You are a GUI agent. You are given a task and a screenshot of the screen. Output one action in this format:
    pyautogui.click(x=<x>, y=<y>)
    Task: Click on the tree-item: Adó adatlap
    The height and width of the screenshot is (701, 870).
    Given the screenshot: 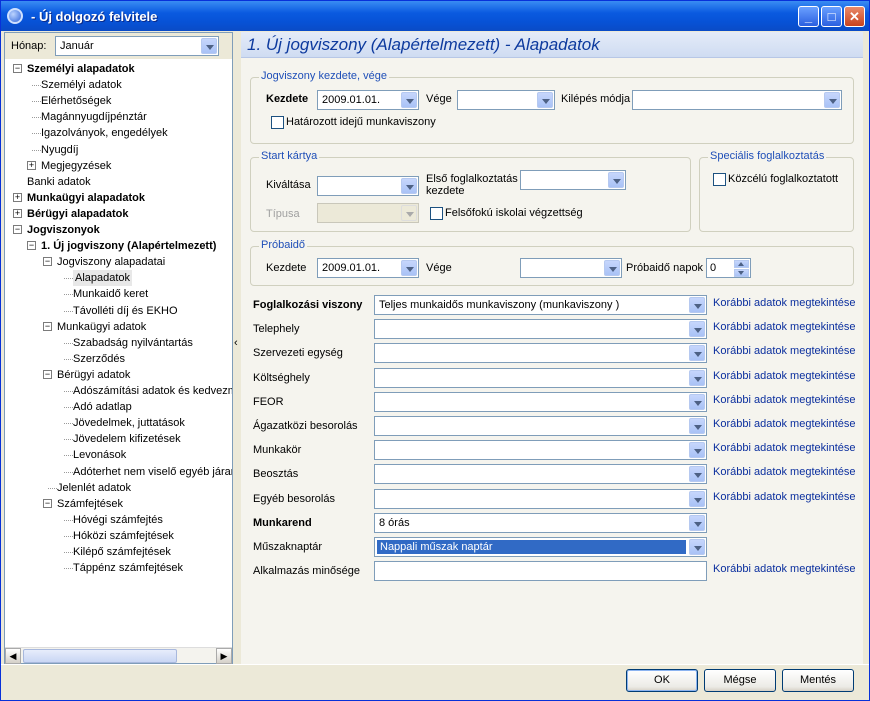 What is the action you would take?
    pyautogui.click(x=102, y=407)
    